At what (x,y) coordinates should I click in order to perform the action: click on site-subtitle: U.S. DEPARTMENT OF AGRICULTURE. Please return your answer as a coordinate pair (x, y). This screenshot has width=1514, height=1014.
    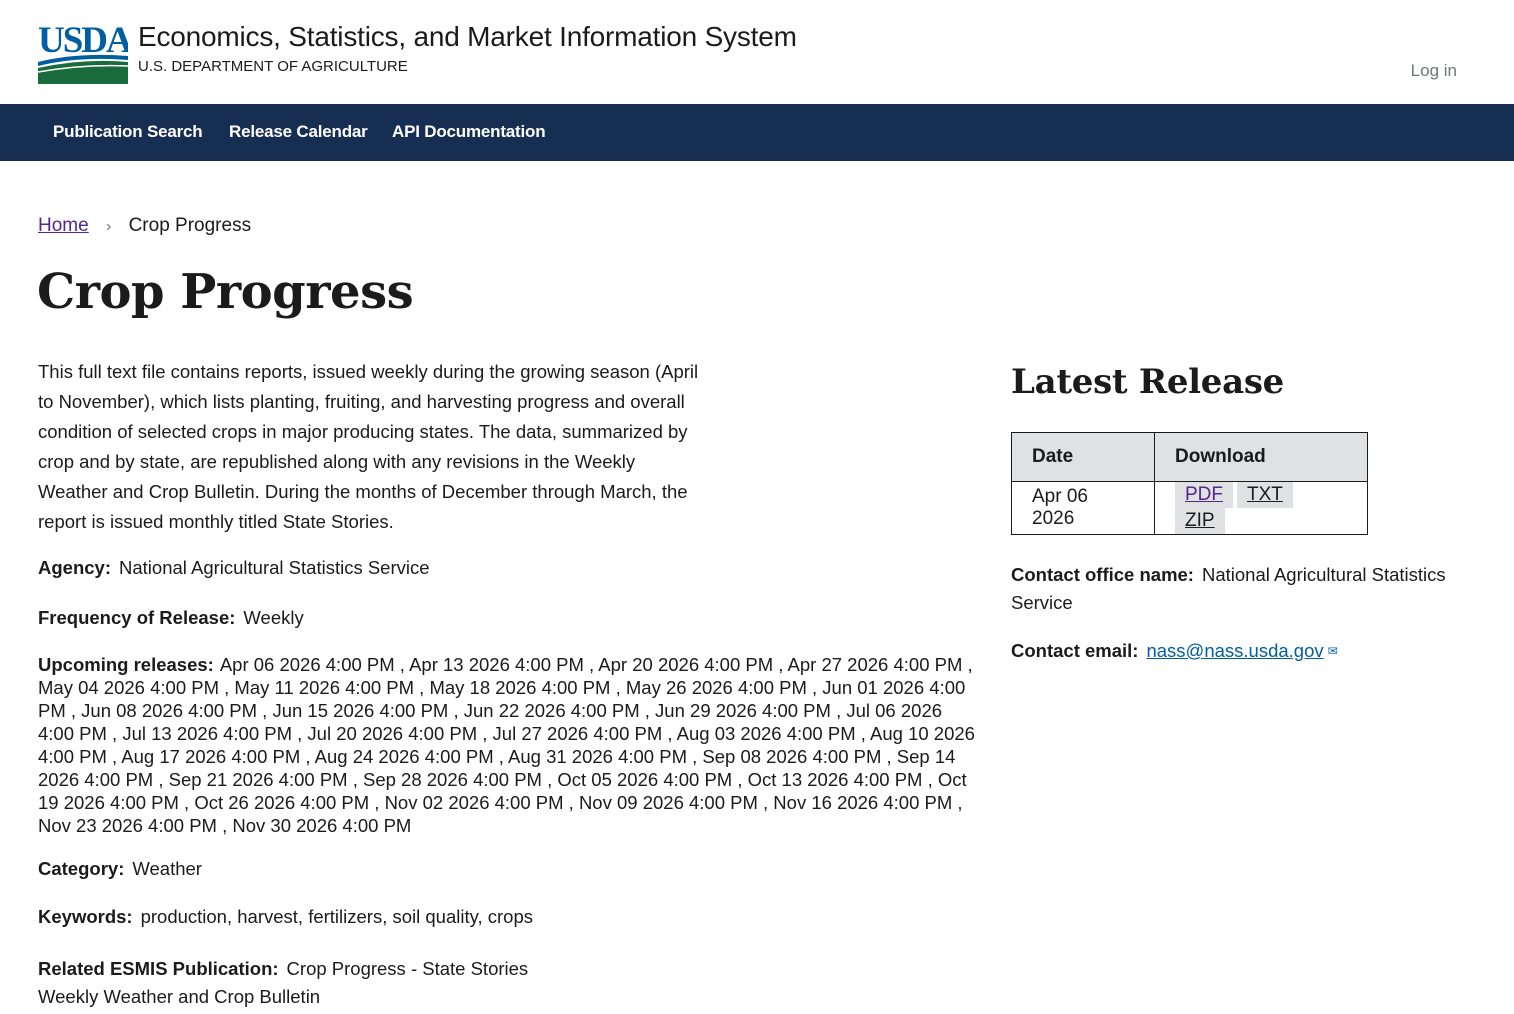
    Looking at the image, I should click on (273, 66).